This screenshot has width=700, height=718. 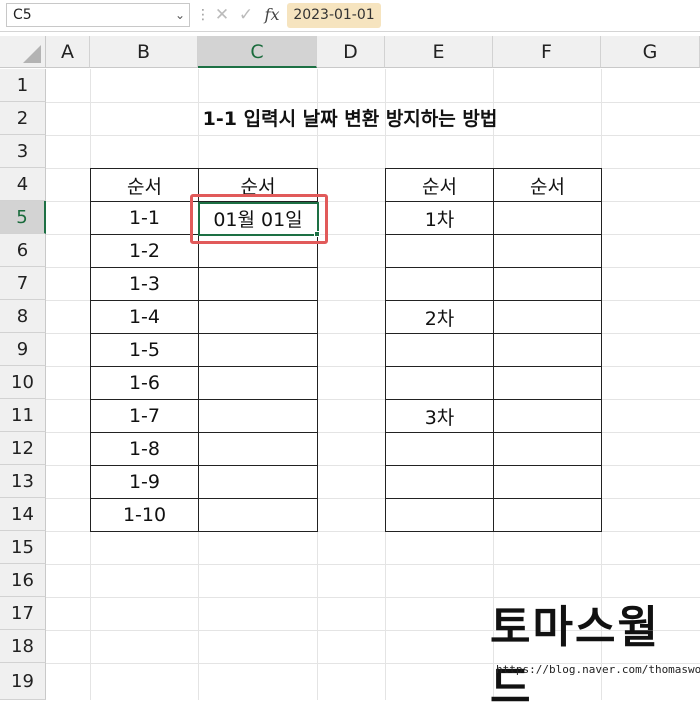 I want to click on left-header-b: 순서, so click(x=144, y=185).